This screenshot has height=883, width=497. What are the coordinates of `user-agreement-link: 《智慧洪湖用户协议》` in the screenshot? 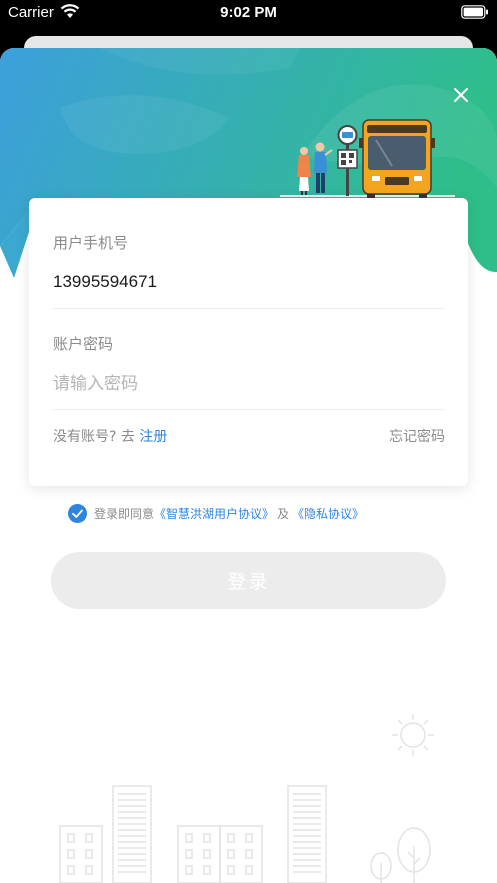 It's located at (214, 513).